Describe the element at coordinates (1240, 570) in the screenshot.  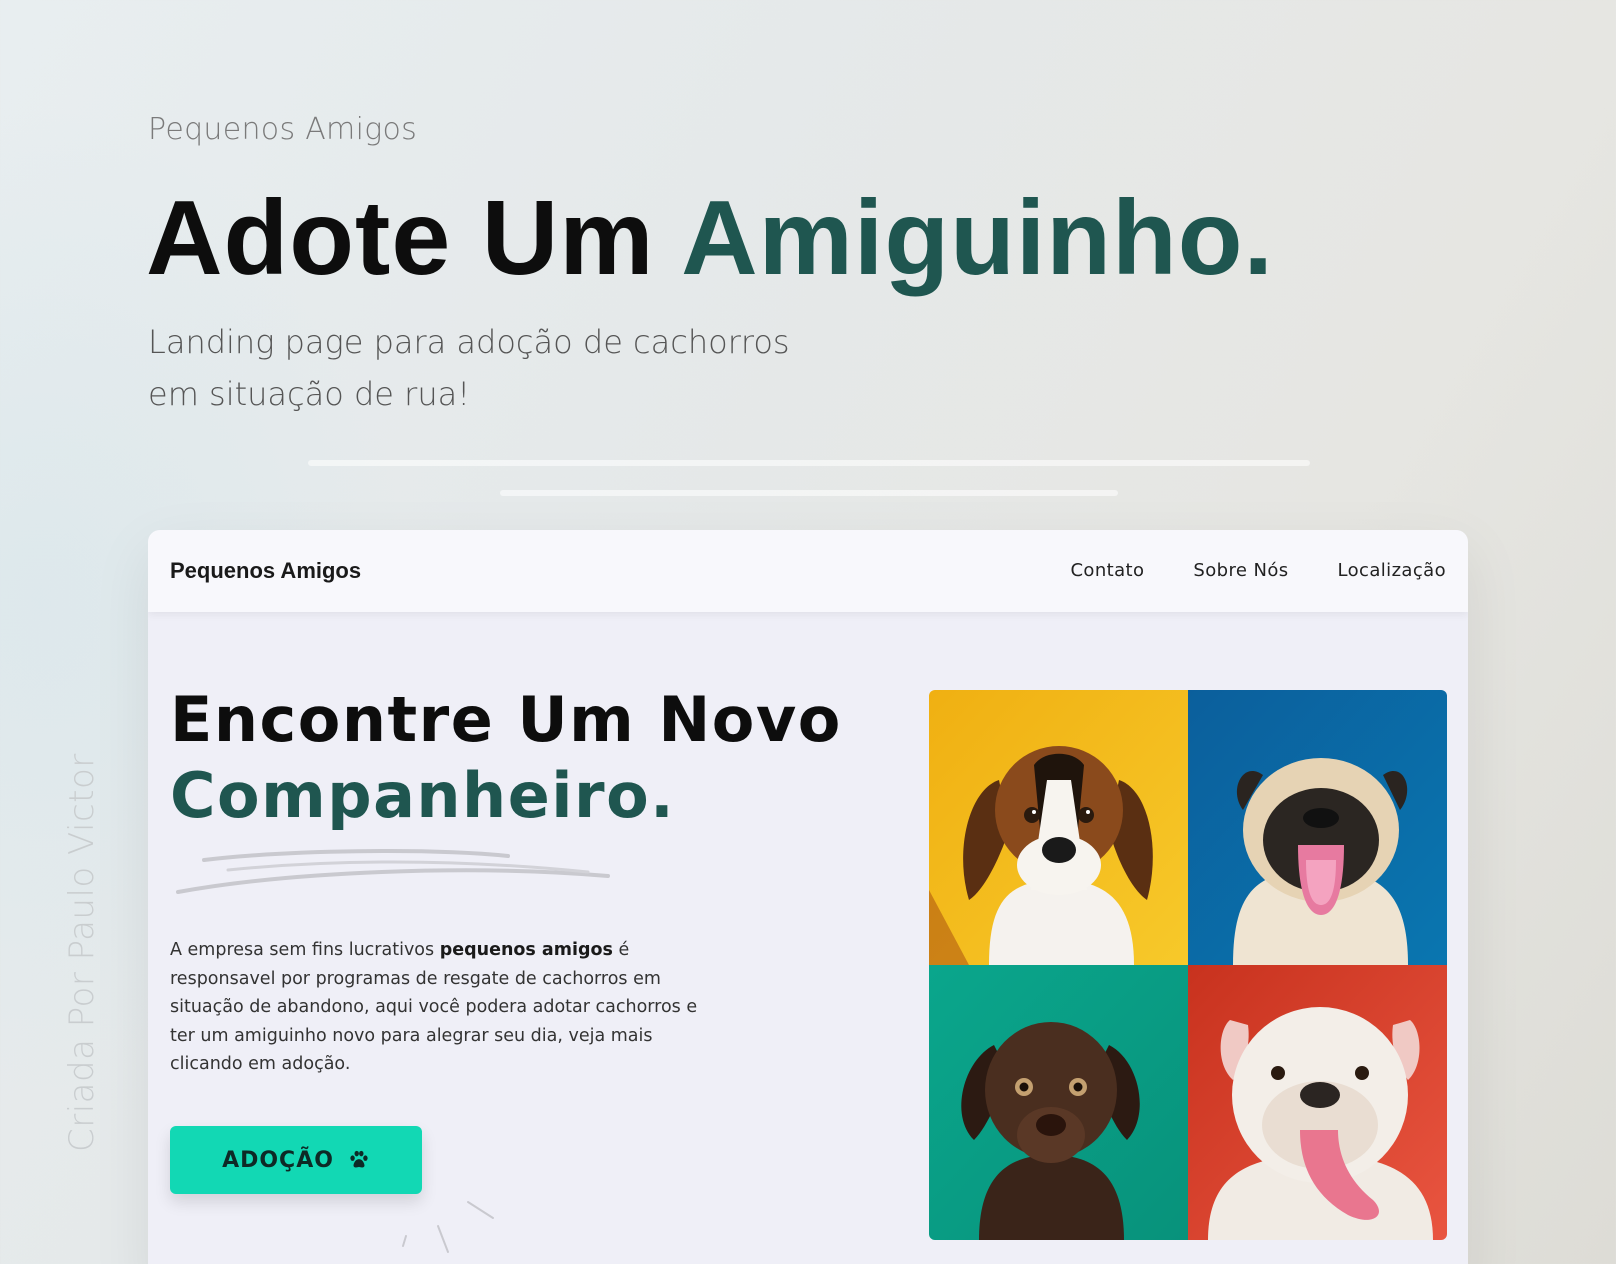
I see `nav-link-sobre-nos: Sobre Nós` at that location.